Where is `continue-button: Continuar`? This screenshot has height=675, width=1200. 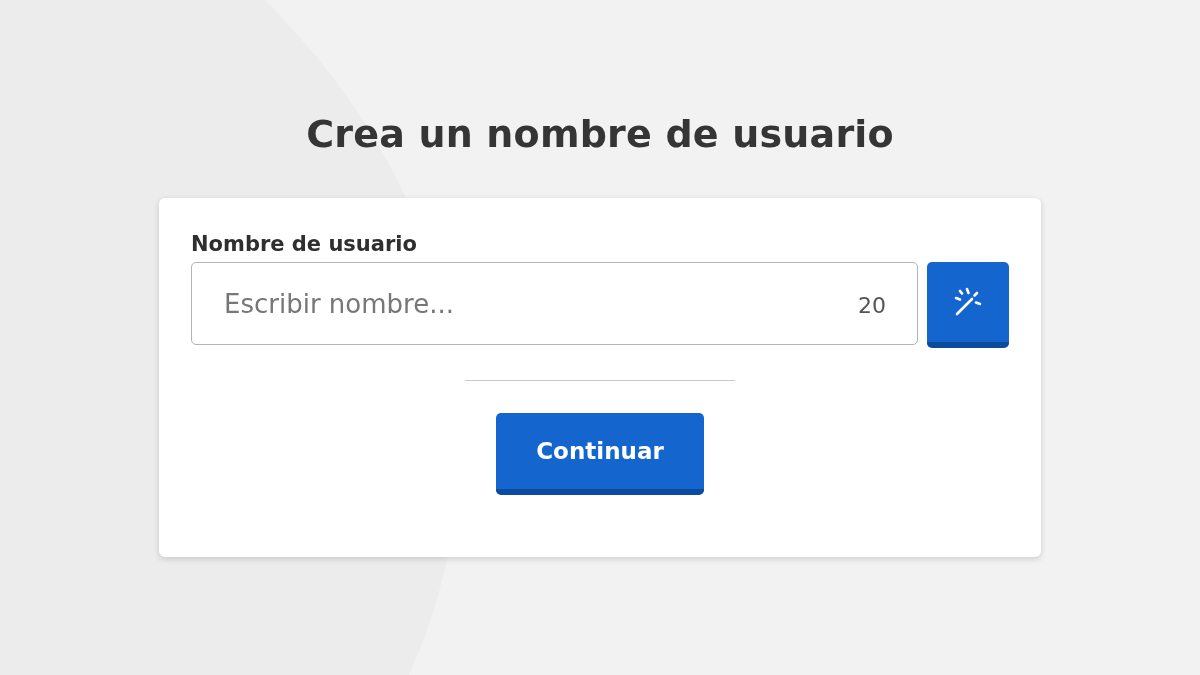 continue-button: Continuar is located at coordinates (600, 454).